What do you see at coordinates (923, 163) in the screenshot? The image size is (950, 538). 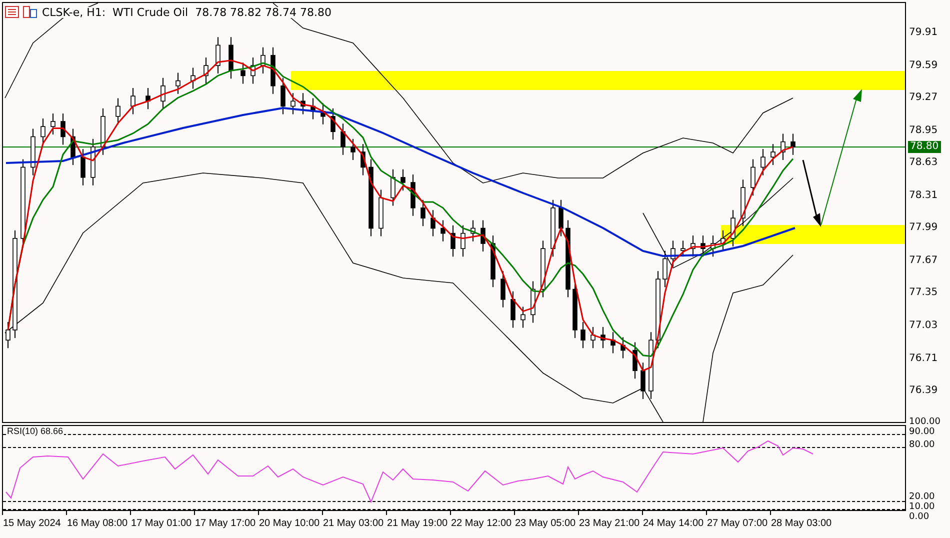 I see `price-axis-label: 78.63` at bounding box center [923, 163].